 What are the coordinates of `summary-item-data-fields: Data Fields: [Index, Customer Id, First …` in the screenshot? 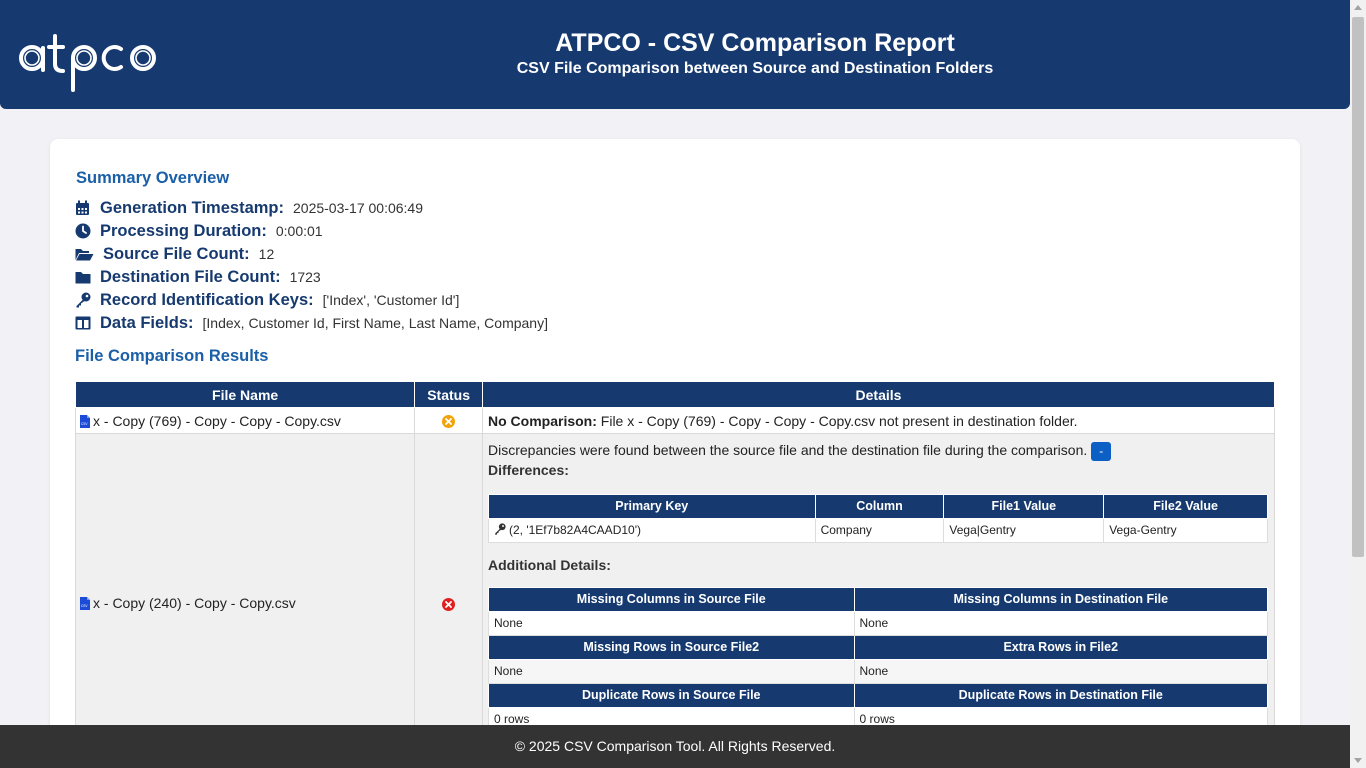 It's located at (311, 323).